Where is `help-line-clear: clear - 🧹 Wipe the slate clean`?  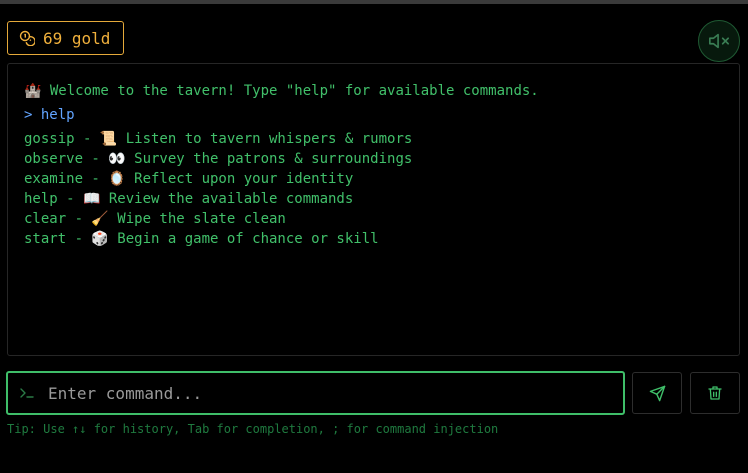 help-line-clear: clear - 🧹 Wipe the slate clean is located at coordinates (155, 219).